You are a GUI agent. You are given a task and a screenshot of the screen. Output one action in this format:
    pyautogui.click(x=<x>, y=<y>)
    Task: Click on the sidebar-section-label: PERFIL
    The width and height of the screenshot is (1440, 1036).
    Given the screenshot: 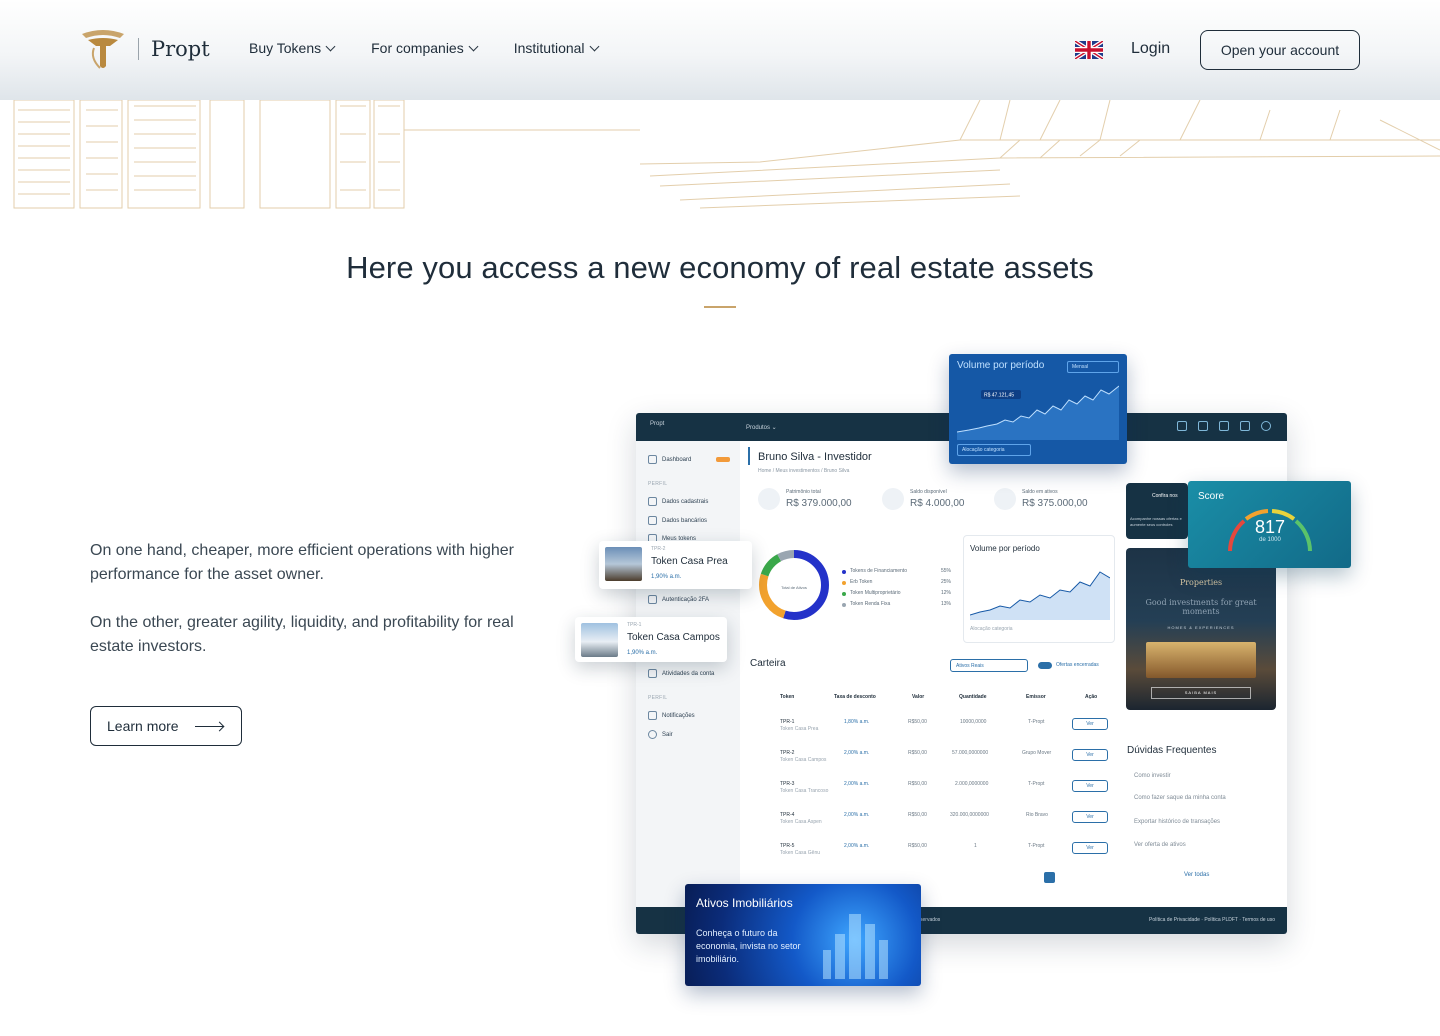 What is the action you would take?
    pyautogui.click(x=658, y=484)
    